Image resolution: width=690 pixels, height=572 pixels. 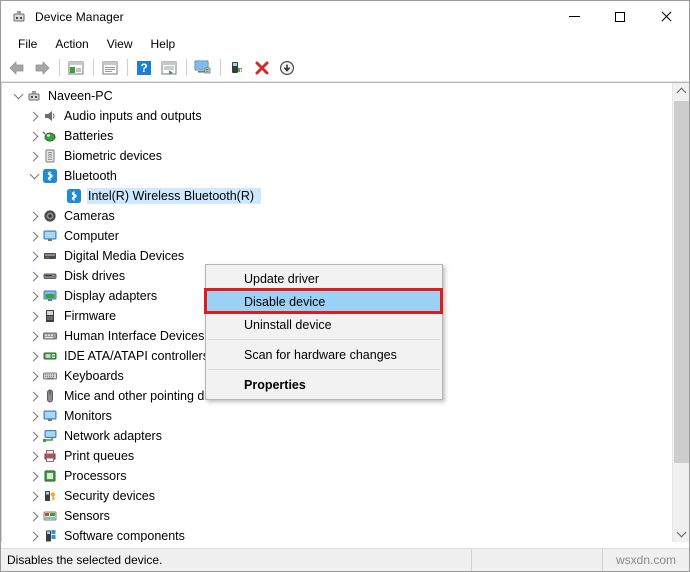 I want to click on menu-bar: File Action View Help, so click(x=345, y=43).